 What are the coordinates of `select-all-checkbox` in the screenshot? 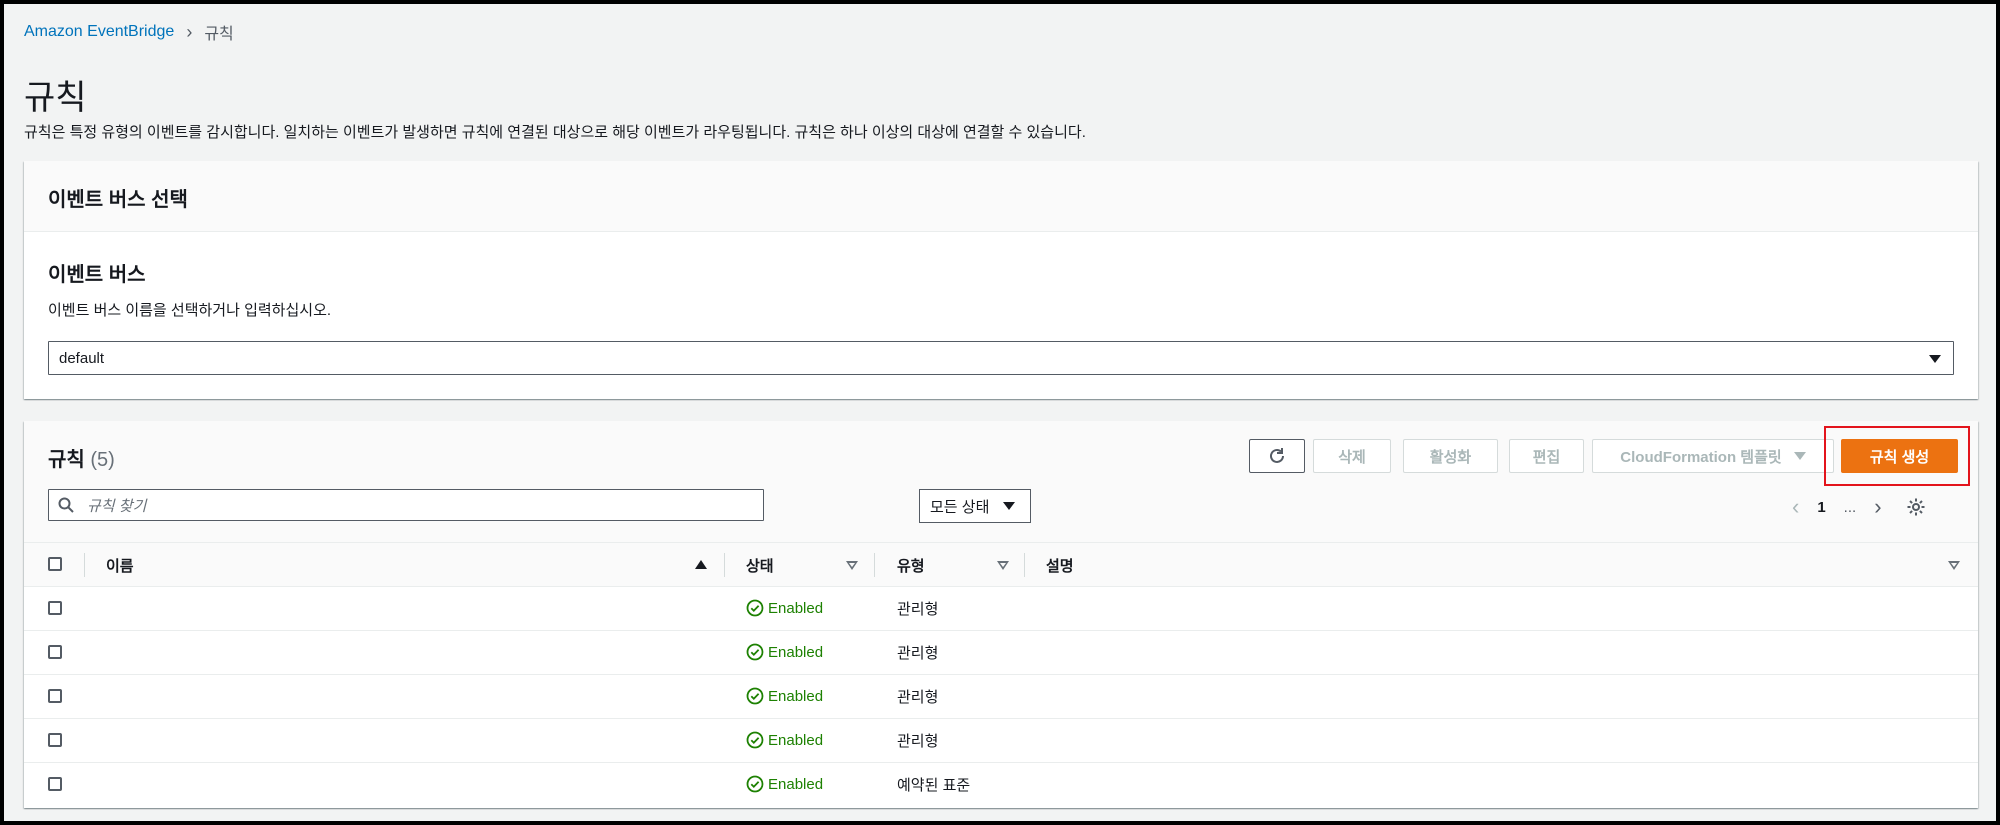 It's located at (55, 564).